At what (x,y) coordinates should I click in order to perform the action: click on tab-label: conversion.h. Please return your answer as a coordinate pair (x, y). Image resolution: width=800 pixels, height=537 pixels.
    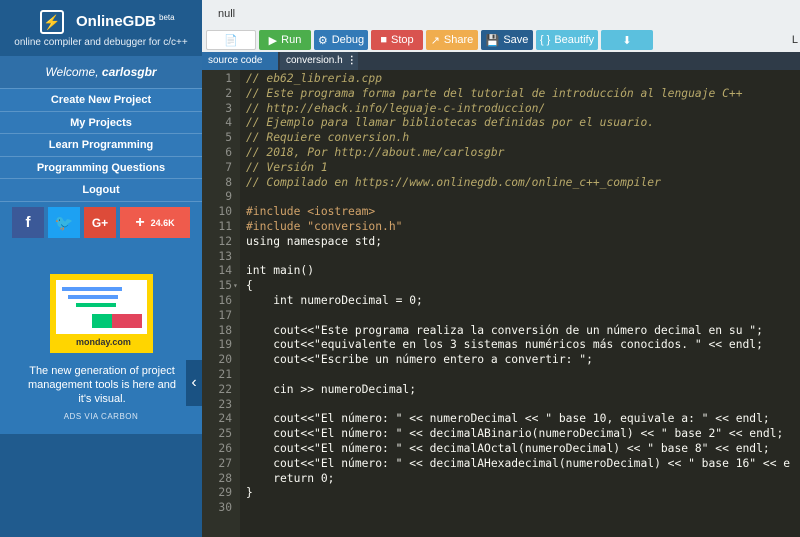
    Looking at the image, I should click on (314, 60).